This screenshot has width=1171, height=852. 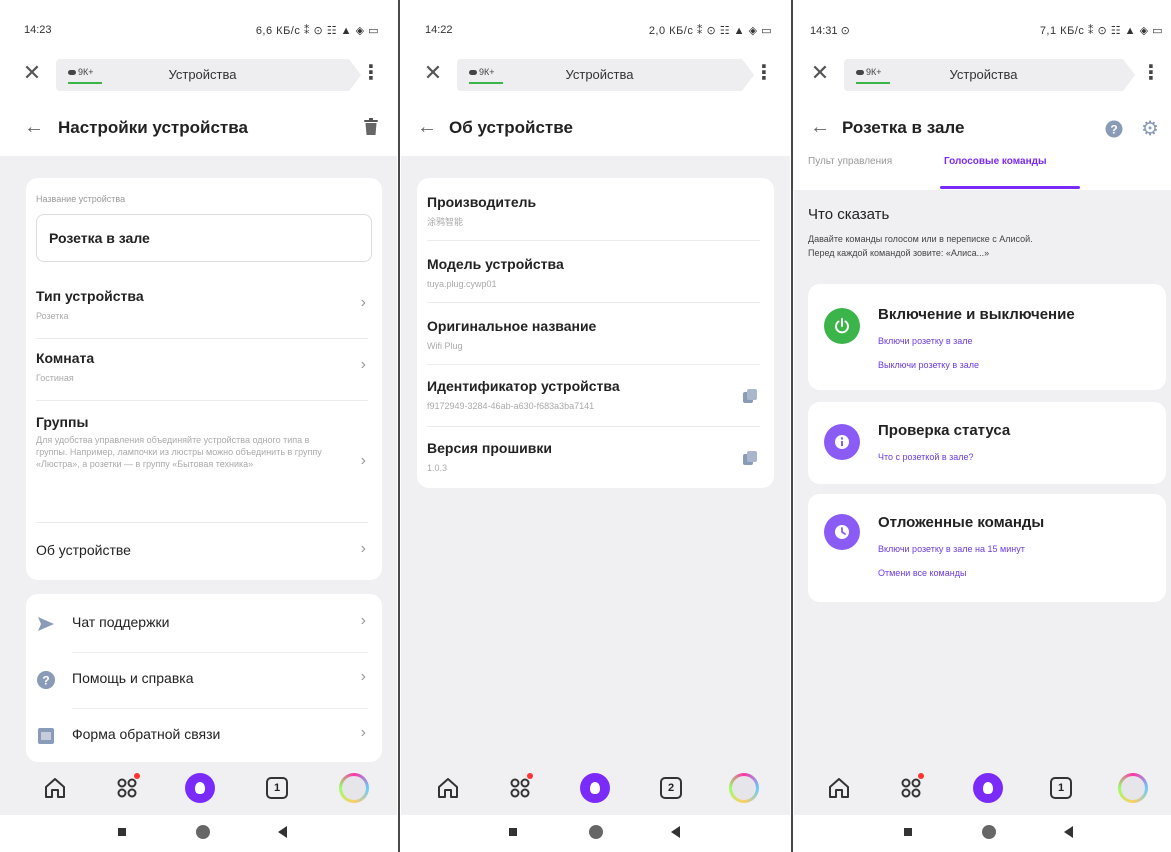 What do you see at coordinates (903, 127) in the screenshot?
I see `screen-title: Розетка в зале` at bounding box center [903, 127].